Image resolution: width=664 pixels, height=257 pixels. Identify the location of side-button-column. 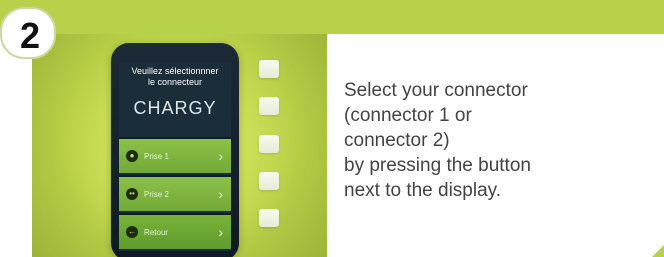
(270, 150).